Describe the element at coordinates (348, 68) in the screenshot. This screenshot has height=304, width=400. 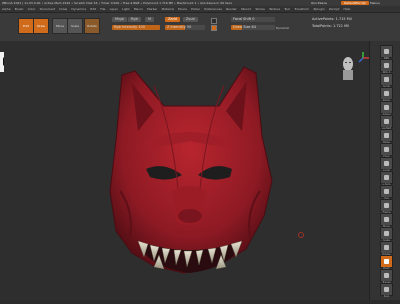
I see `navigation-head-icon` at that location.